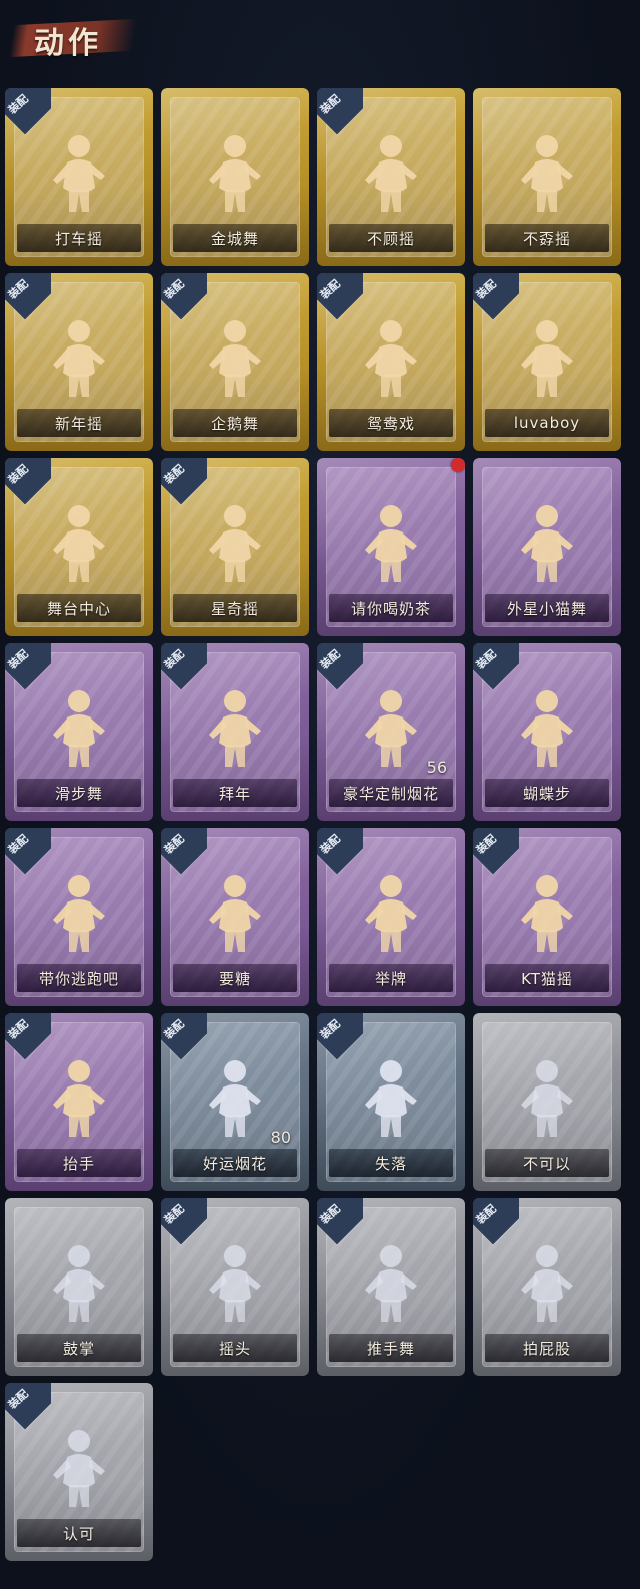 The height and width of the screenshot is (1589, 640). Describe the element at coordinates (79, 423) in the screenshot. I see `card-label-bar: 新年摇` at that location.